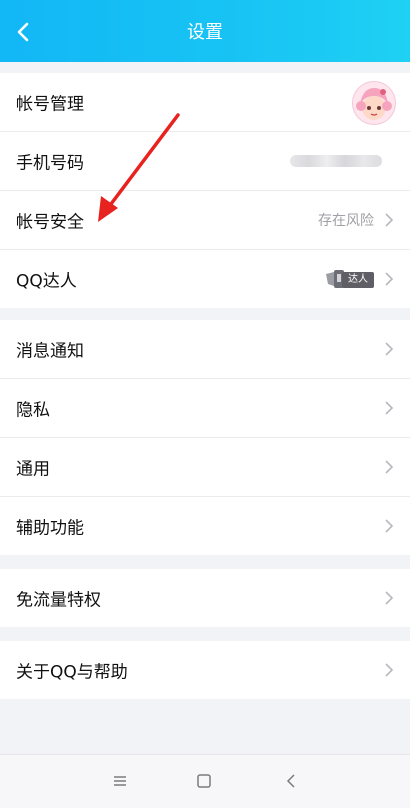 Image resolution: width=410 pixels, height=808 pixels. What do you see at coordinates (50, 222) in the screenshot?
I see `row-label: 帐号安全` at bounding box center [50, 222].